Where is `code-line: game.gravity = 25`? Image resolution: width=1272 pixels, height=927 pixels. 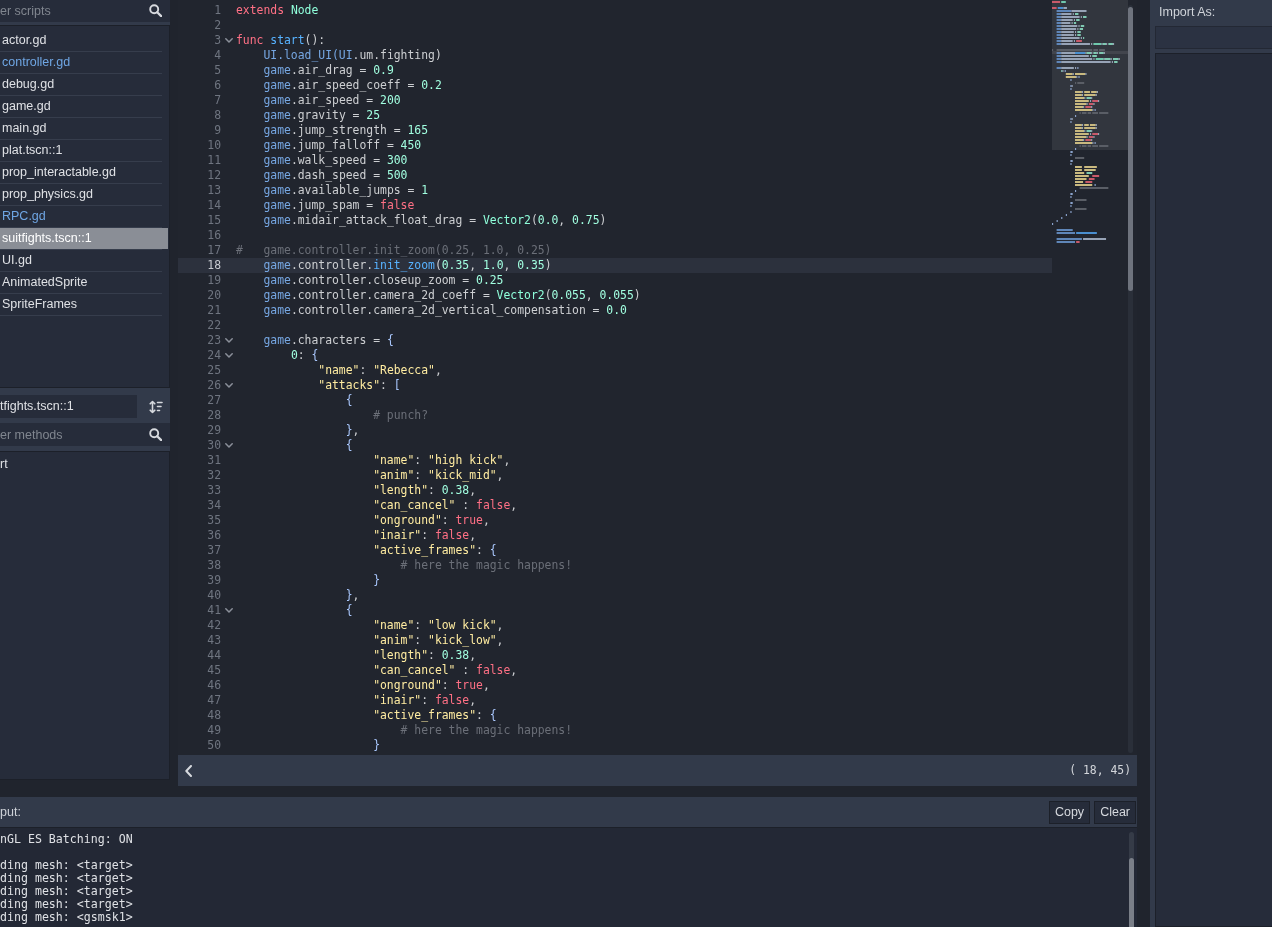 code-line: game.gravity = 25 is located at coordinates (322, 115).